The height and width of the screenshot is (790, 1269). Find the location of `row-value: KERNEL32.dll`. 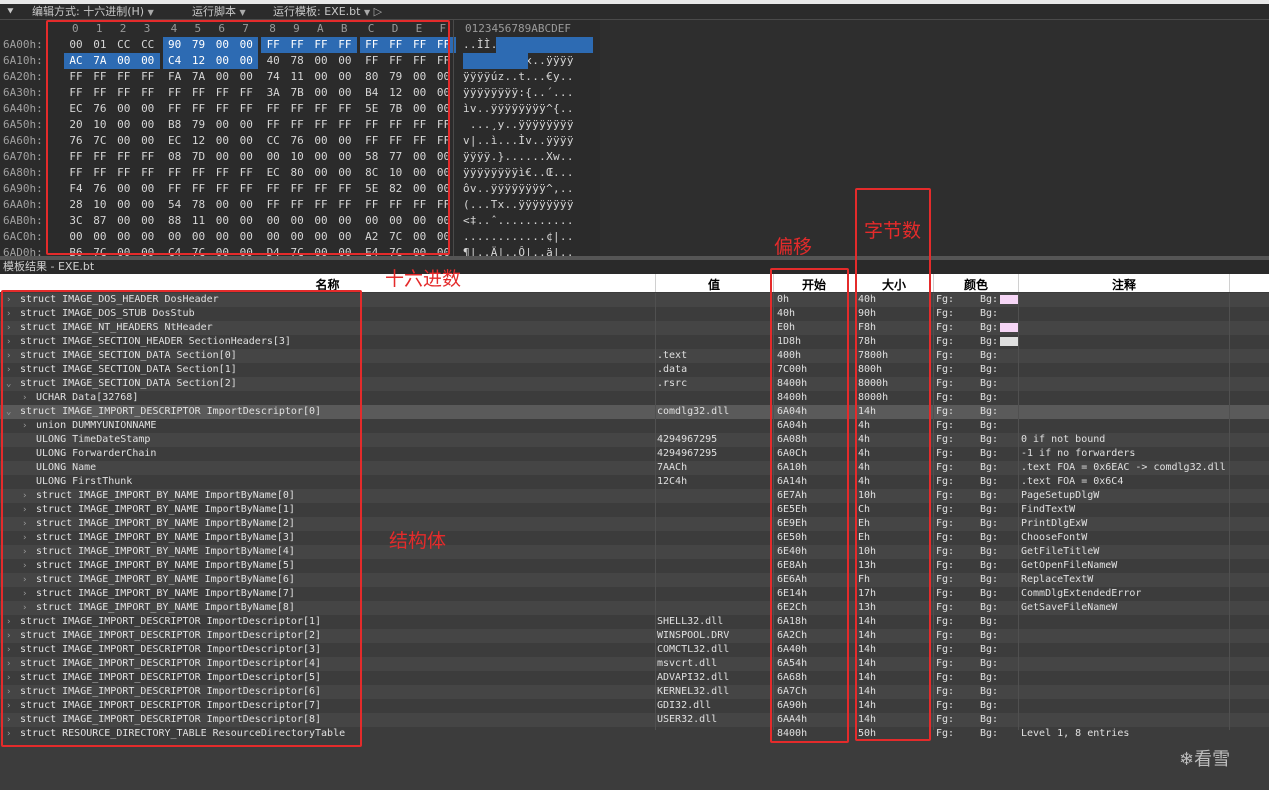

row-value: KERNEL32.dll is located at coordinates (693, 691).